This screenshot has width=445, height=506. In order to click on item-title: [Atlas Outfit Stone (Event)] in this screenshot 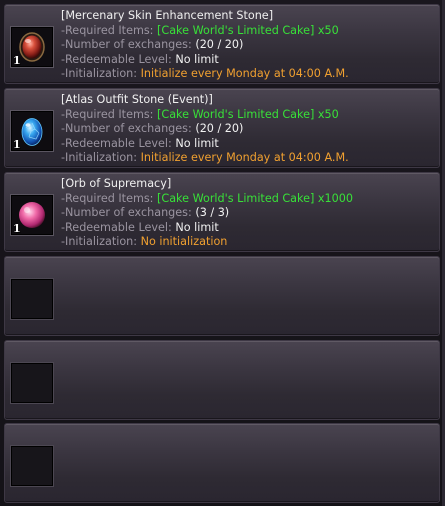, I will do `click(137, 99)`.